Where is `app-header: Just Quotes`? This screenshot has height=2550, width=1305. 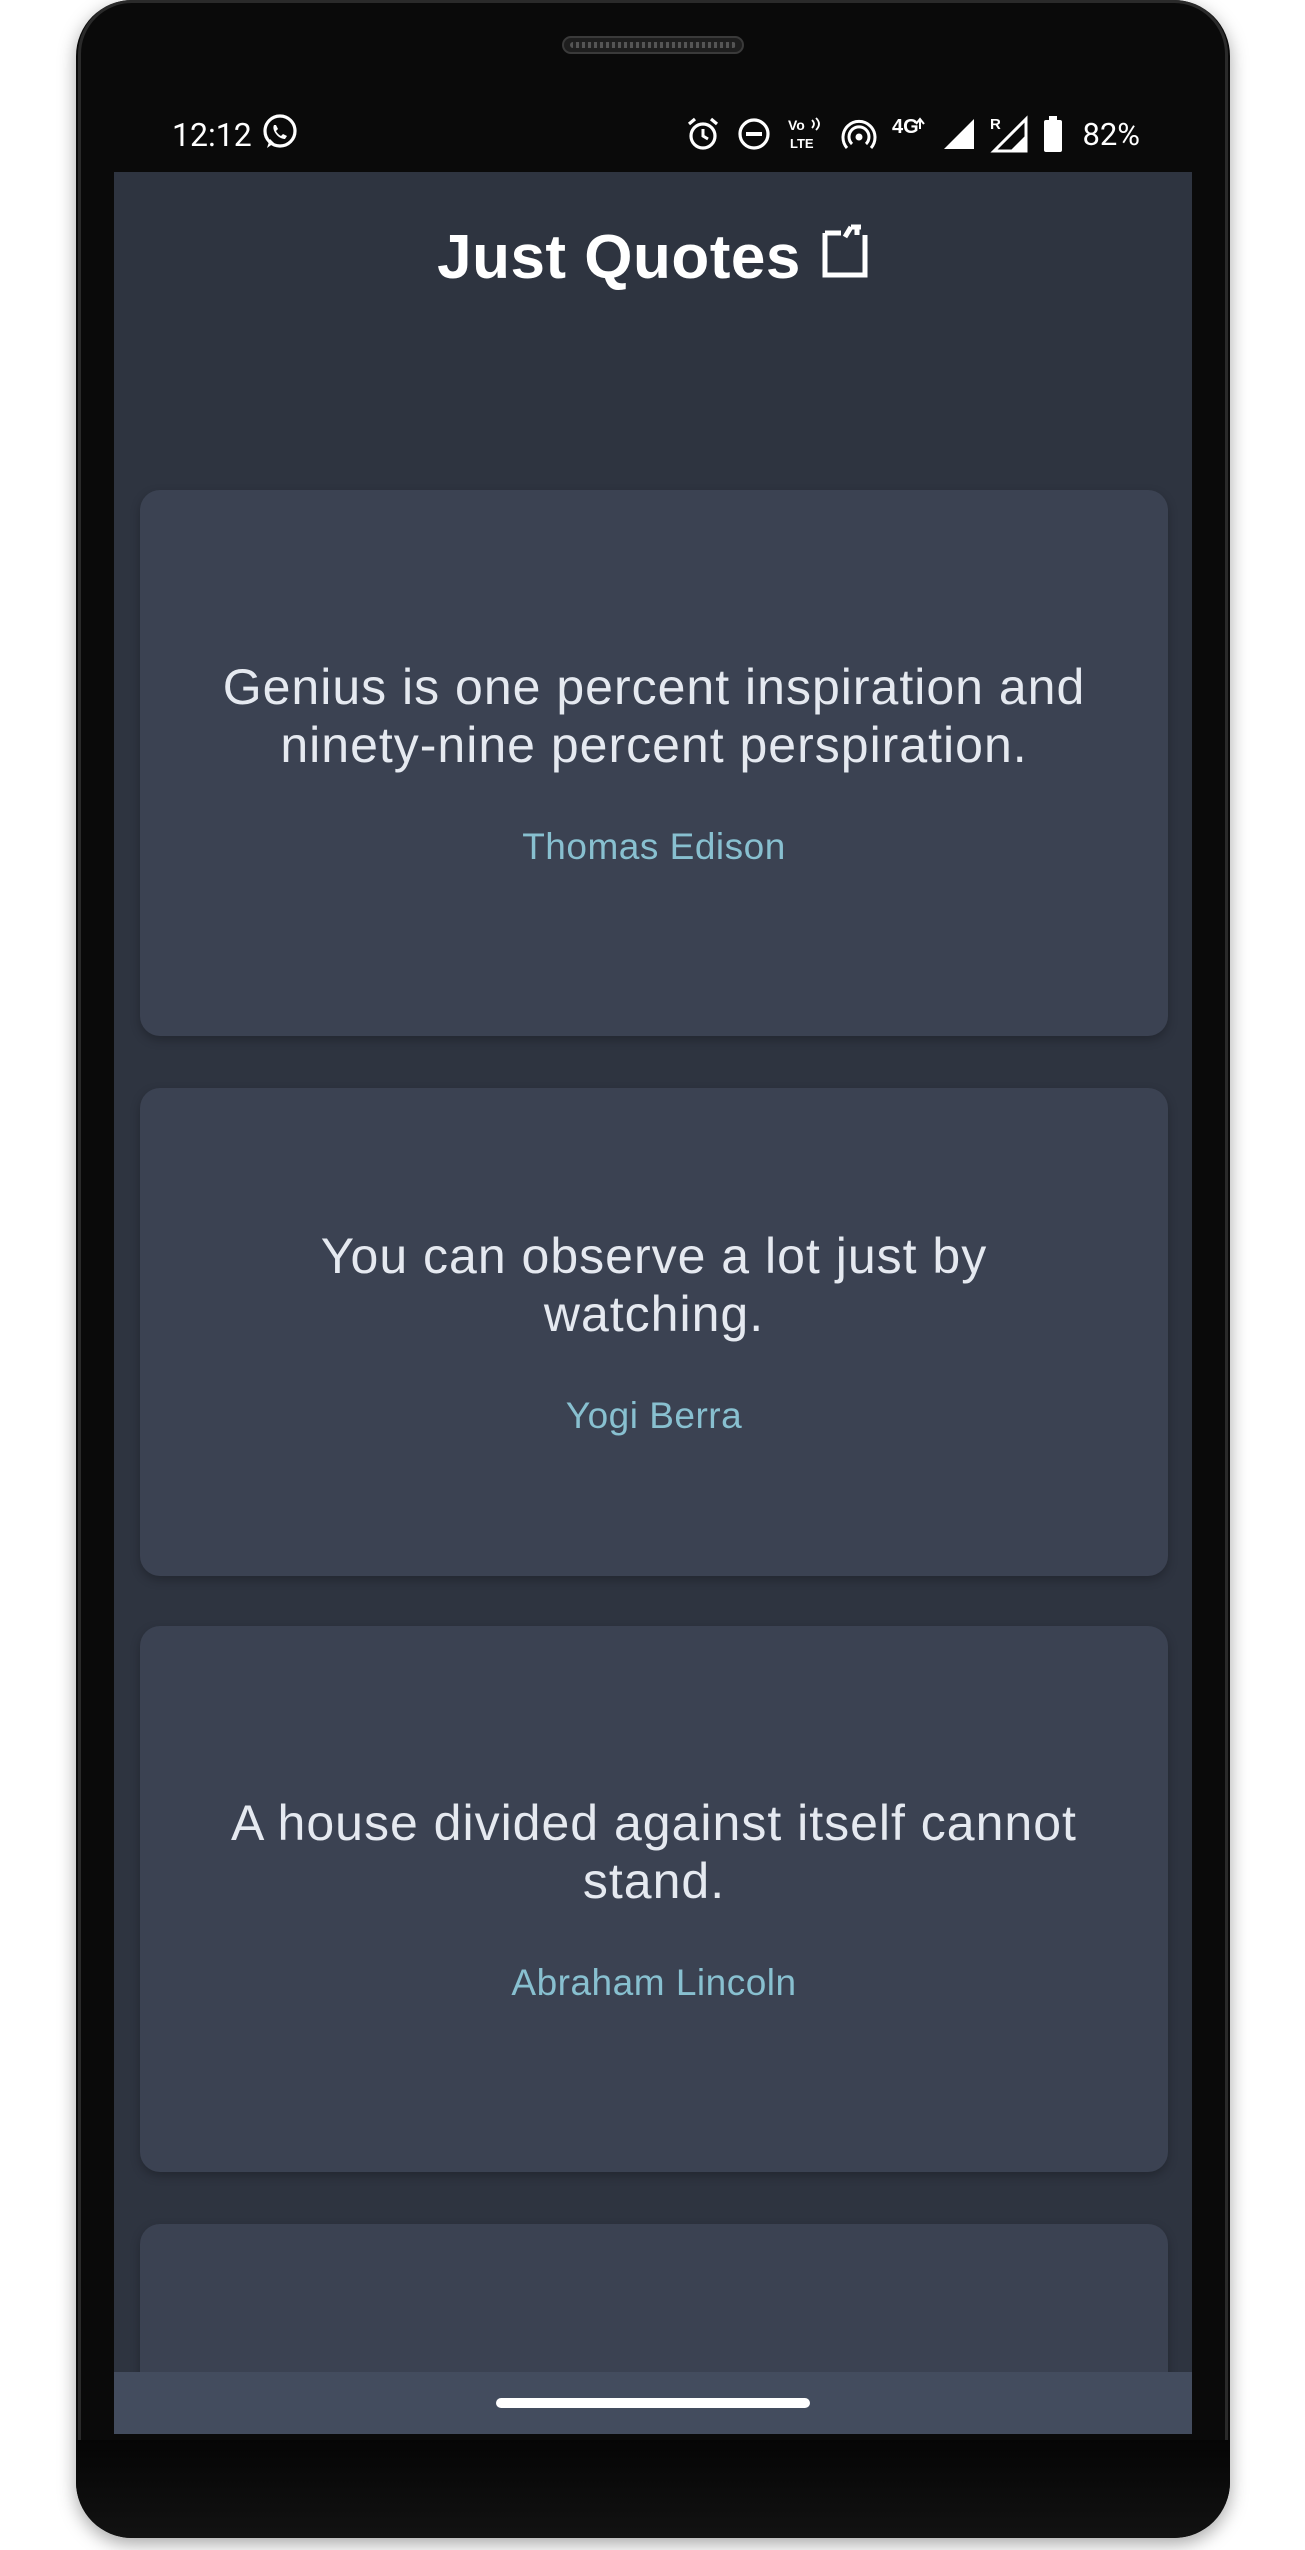
app-header: Just Quotes is located at coordinates (653, 257).